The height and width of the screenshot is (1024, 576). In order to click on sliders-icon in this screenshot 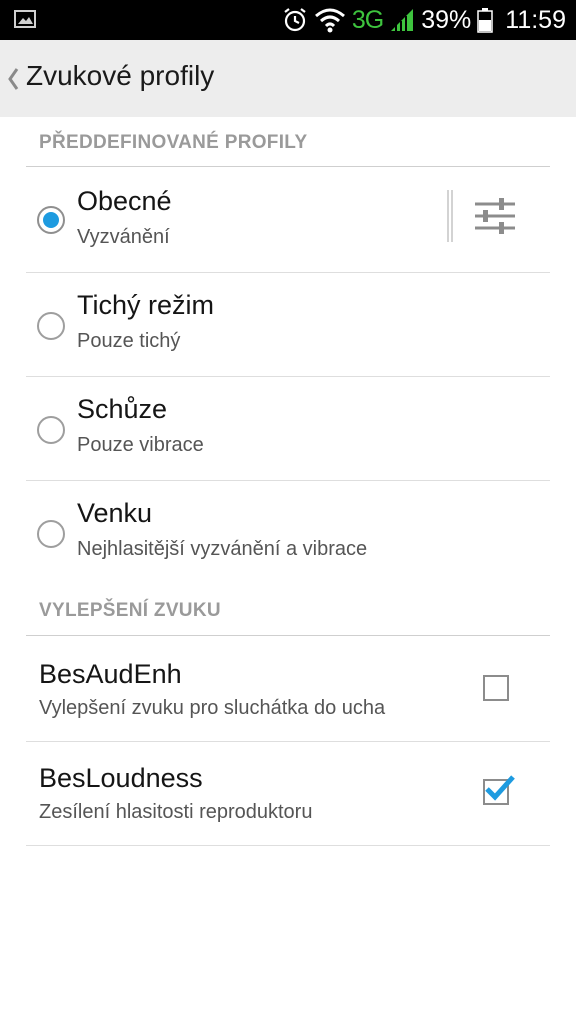, I will do `click(495, 216)`.